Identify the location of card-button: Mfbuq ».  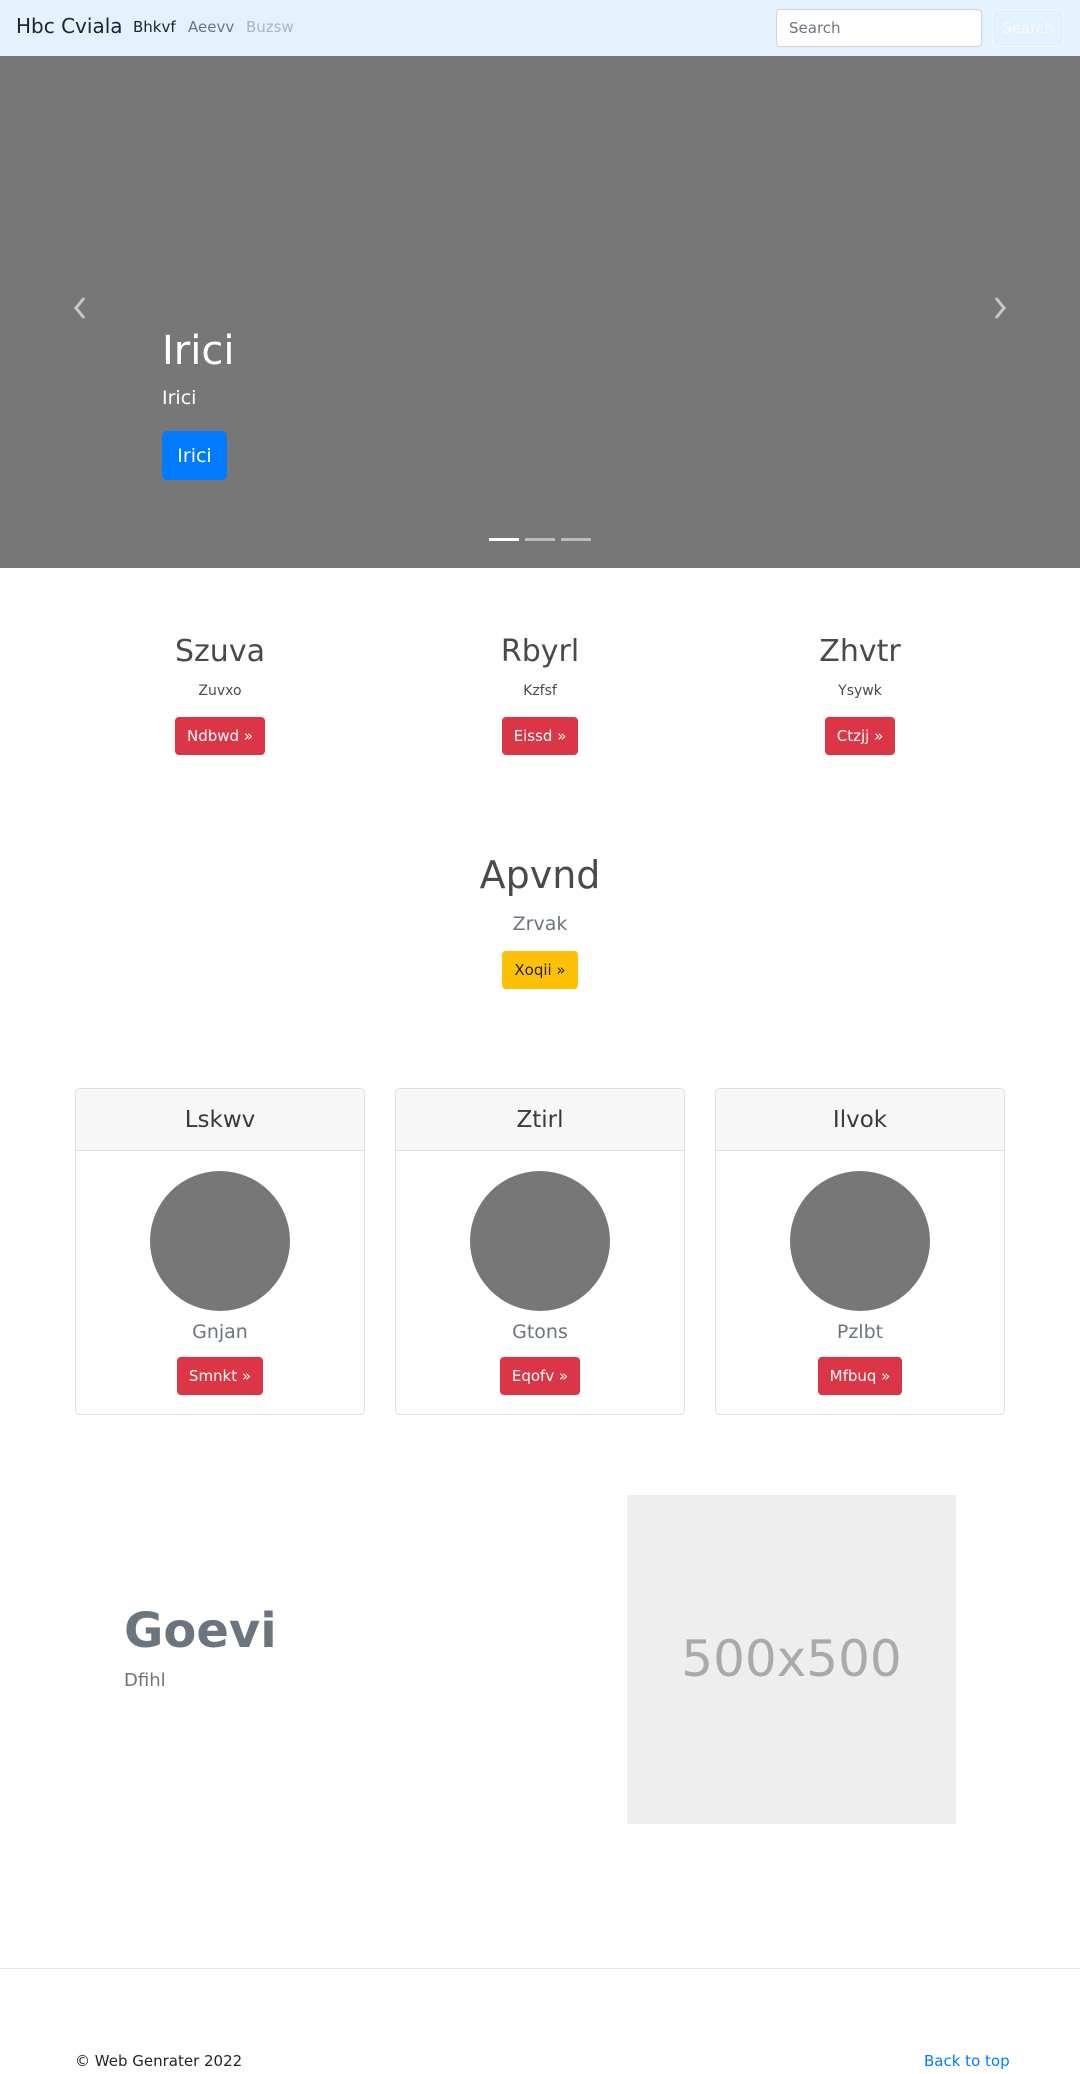
(860, 1376).